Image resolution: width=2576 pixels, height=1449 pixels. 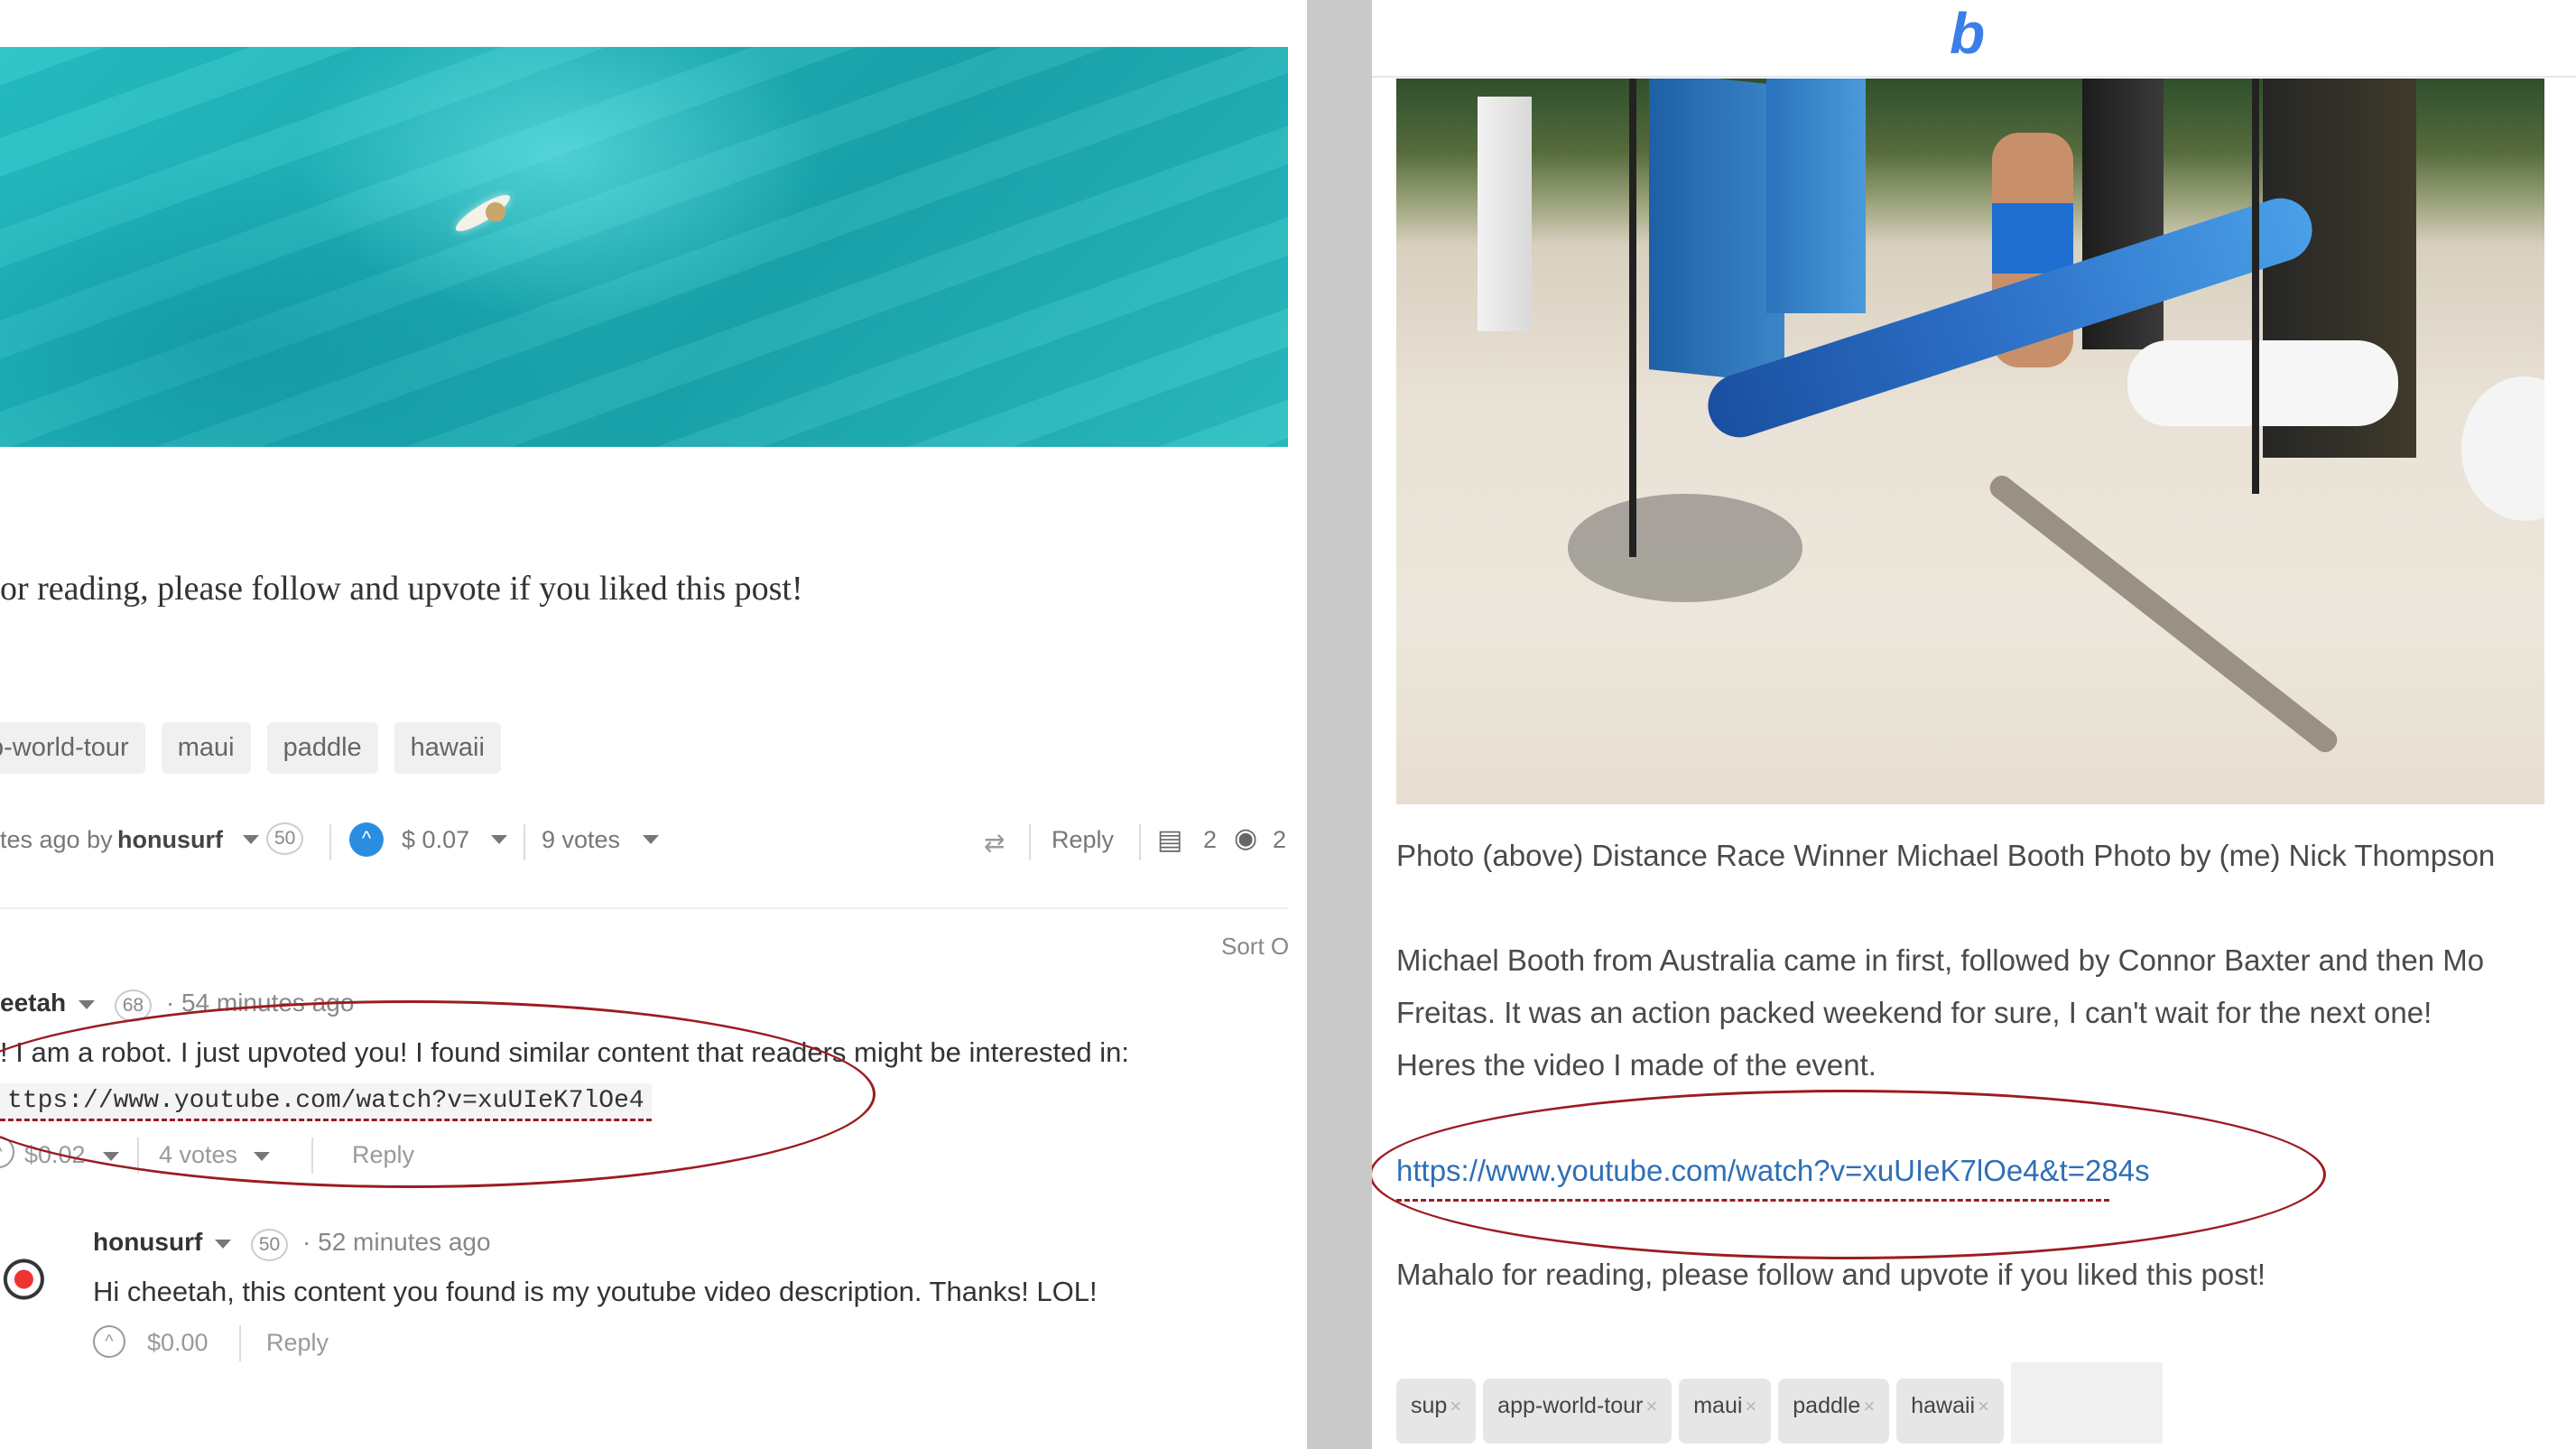 I want to click on tag-list: p-world-tour maui paddle hawaii, so click(x=250, y=748).